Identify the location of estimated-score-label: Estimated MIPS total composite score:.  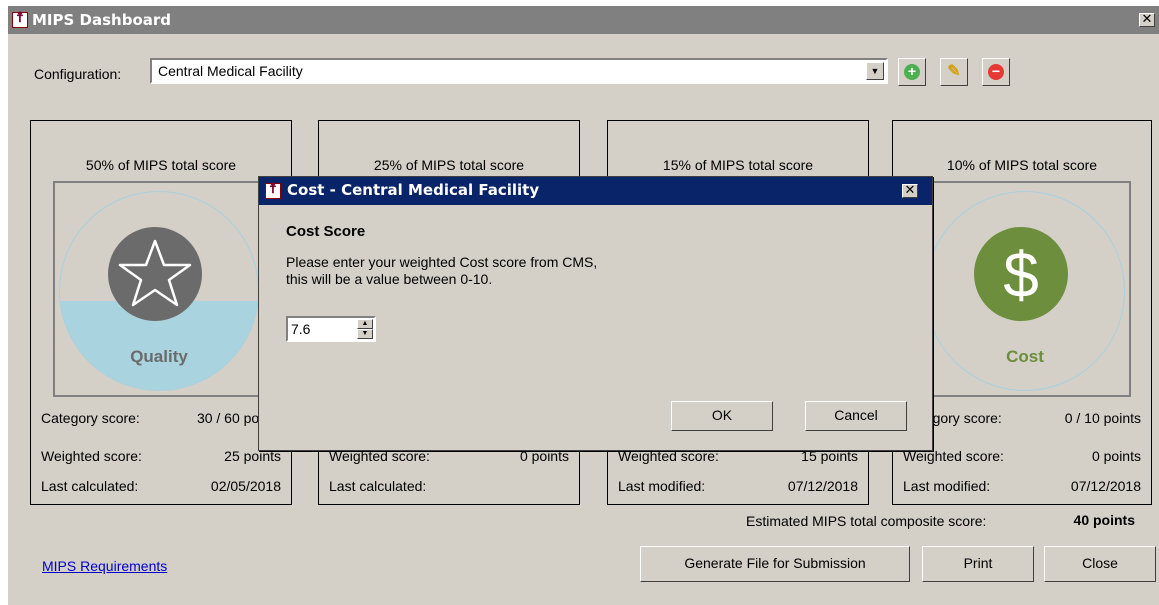
(866, 521).